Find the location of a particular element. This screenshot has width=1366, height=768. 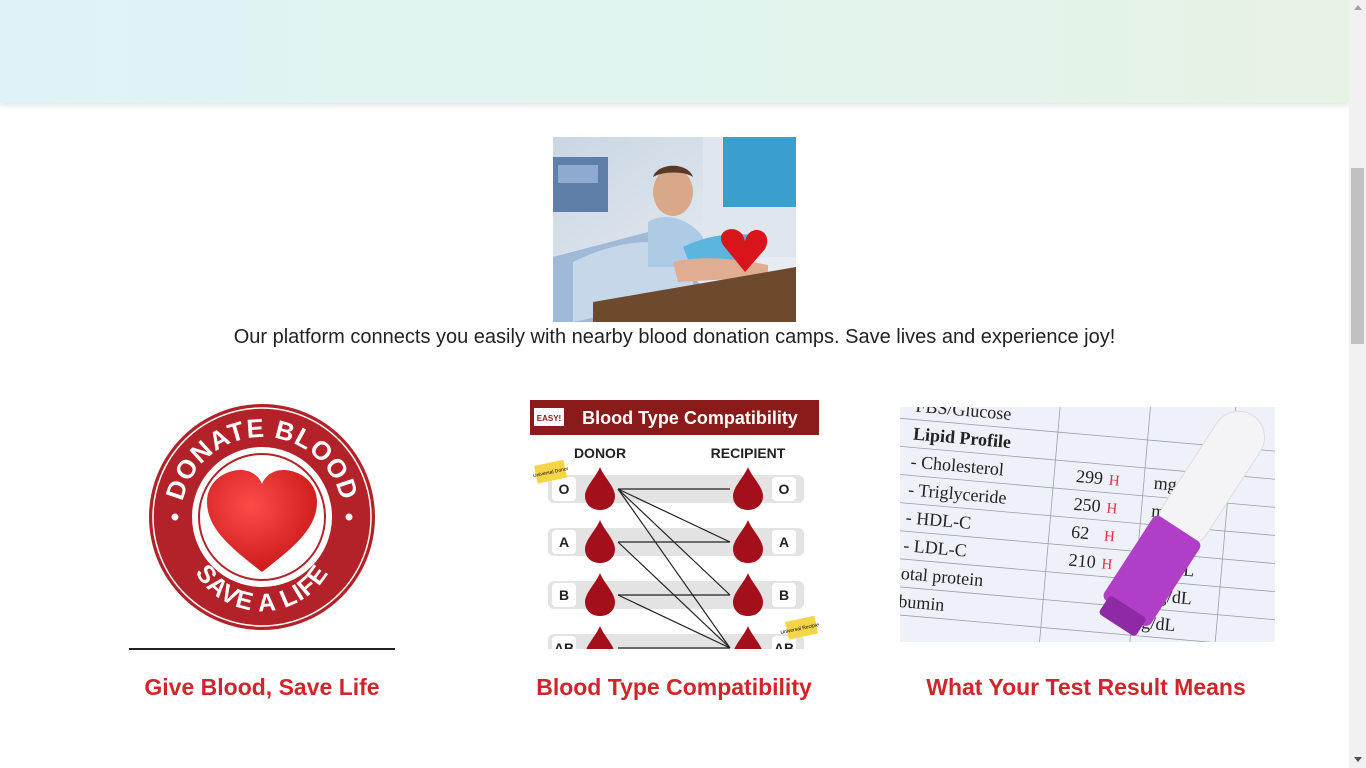

donate-blood-badge-image: DONATE BLOOD SAVE A LIFE is located at coordinates (262, 517).